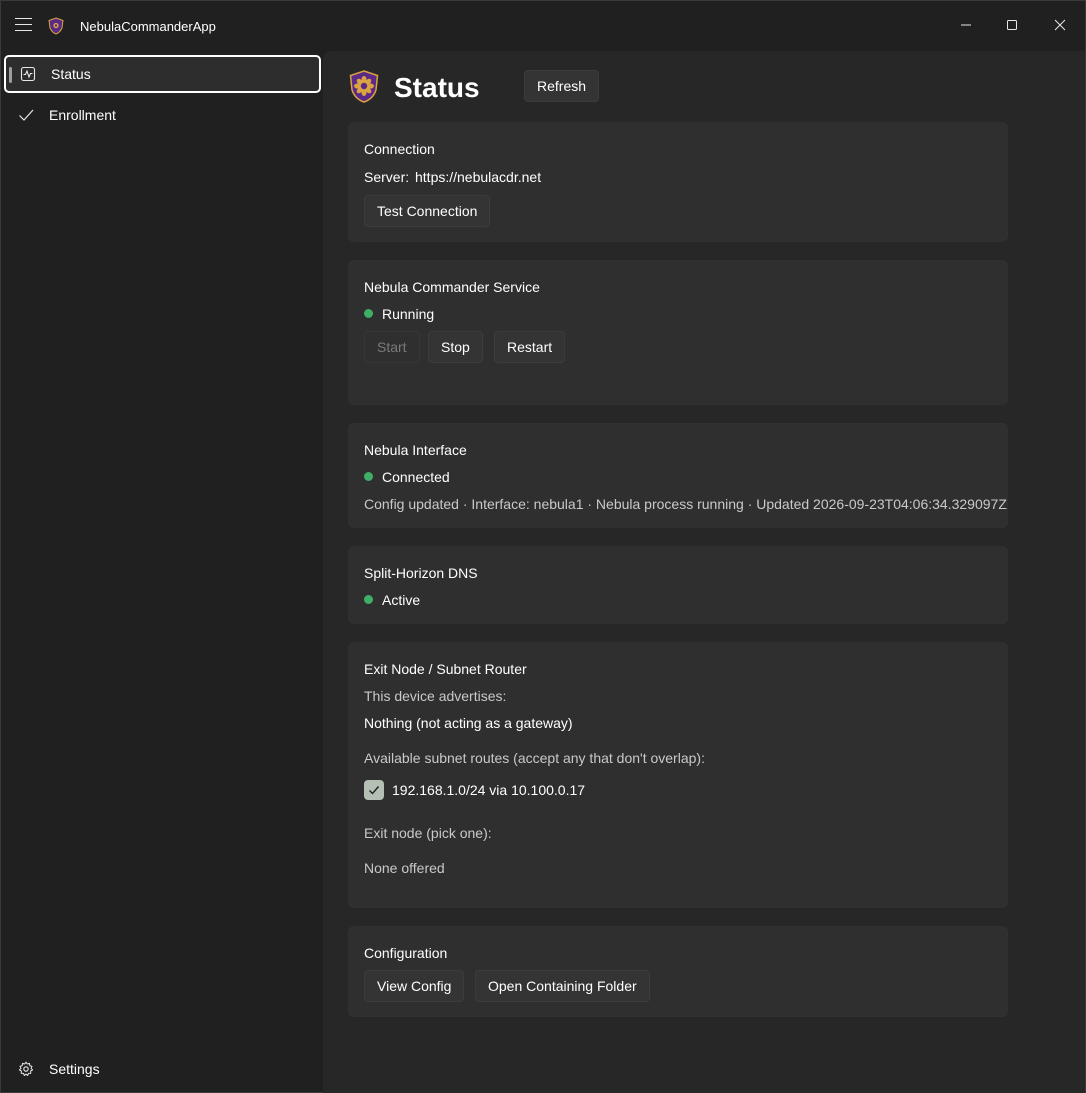 The image size is (1086, 1093). I want to click on open-folder-button: Open Containing Folder, so click(562, 986).